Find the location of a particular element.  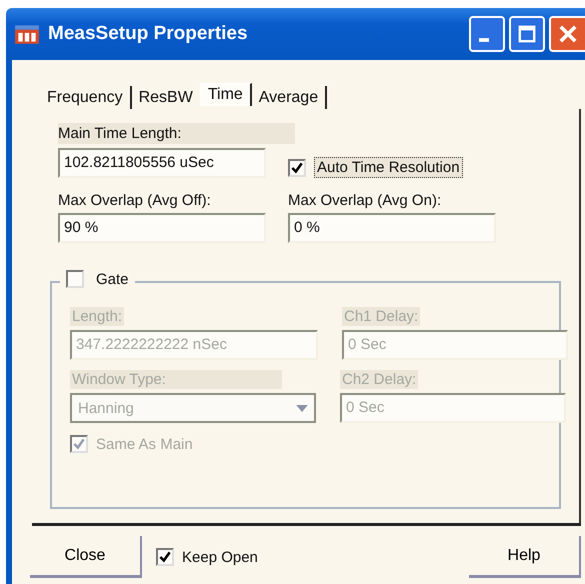

field-label: Main Time Length: is located at coordinates (176, 133).